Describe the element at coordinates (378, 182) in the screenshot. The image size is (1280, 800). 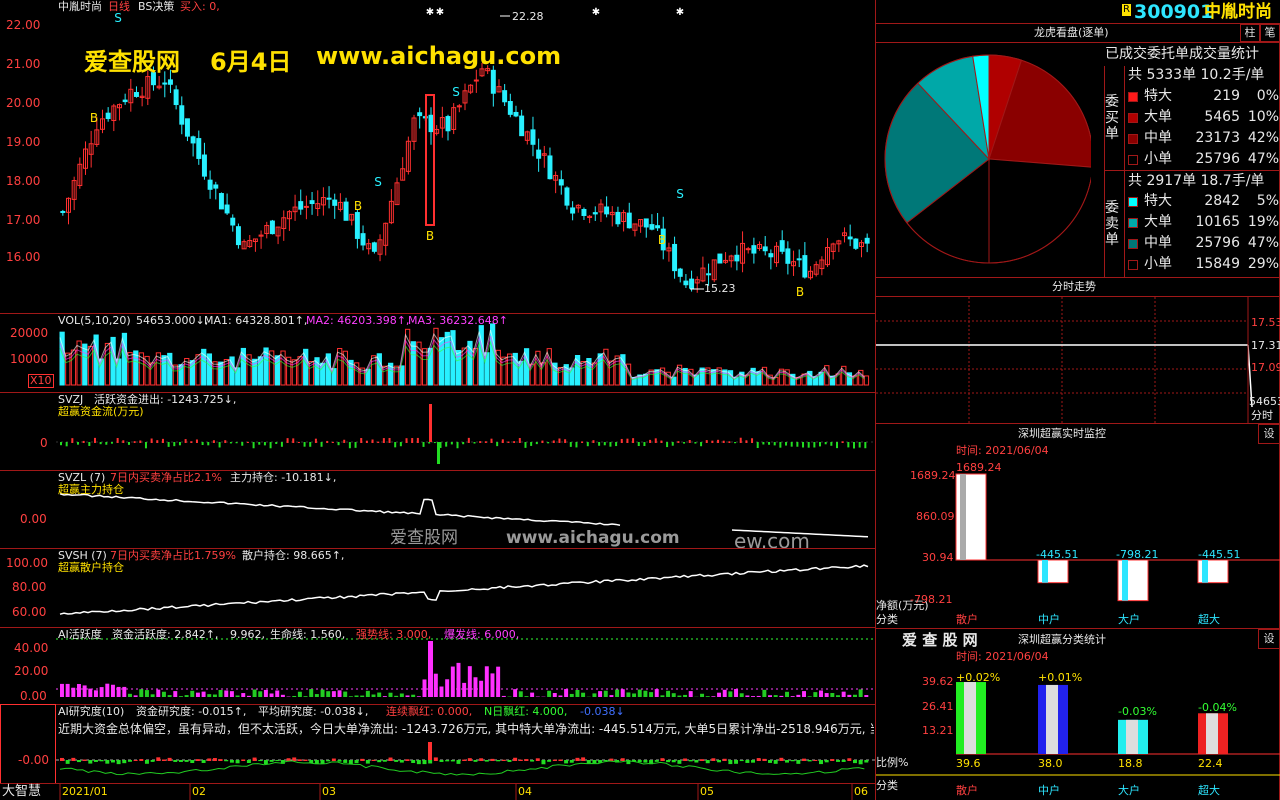
I see `signal-marker: S` at that location.